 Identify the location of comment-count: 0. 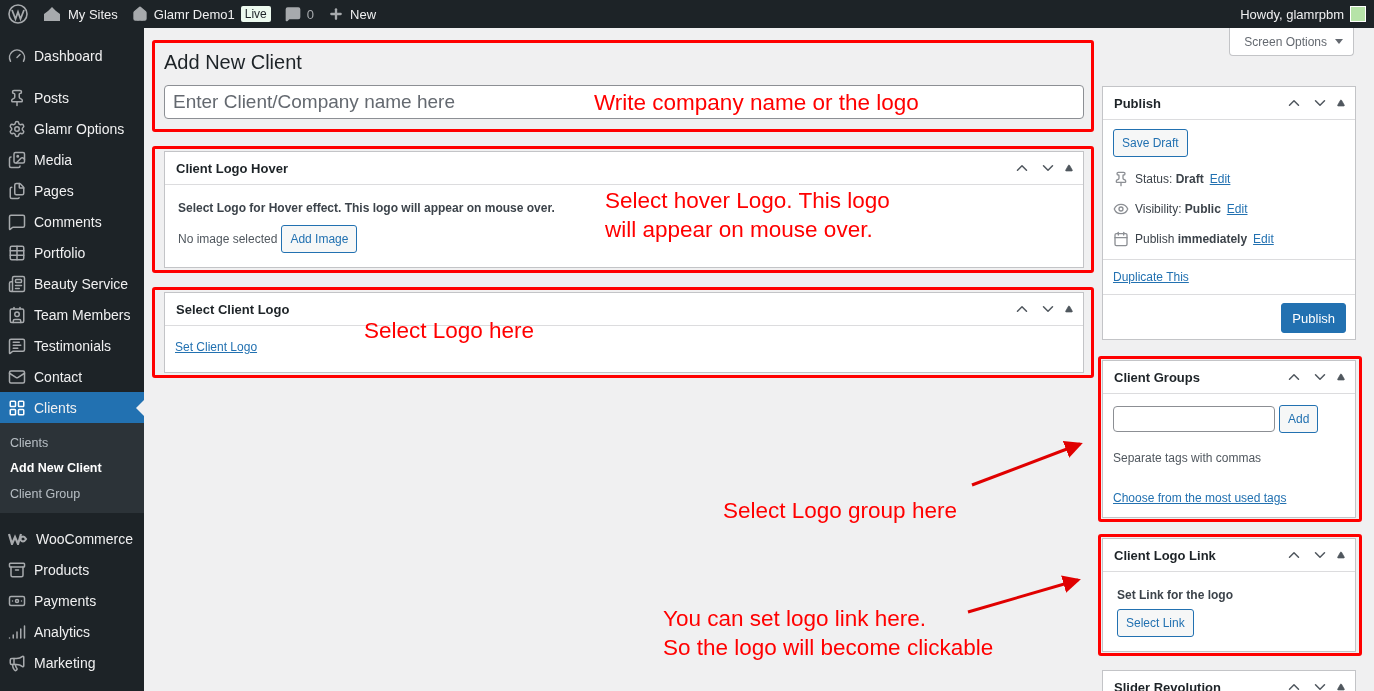
(310, 14).